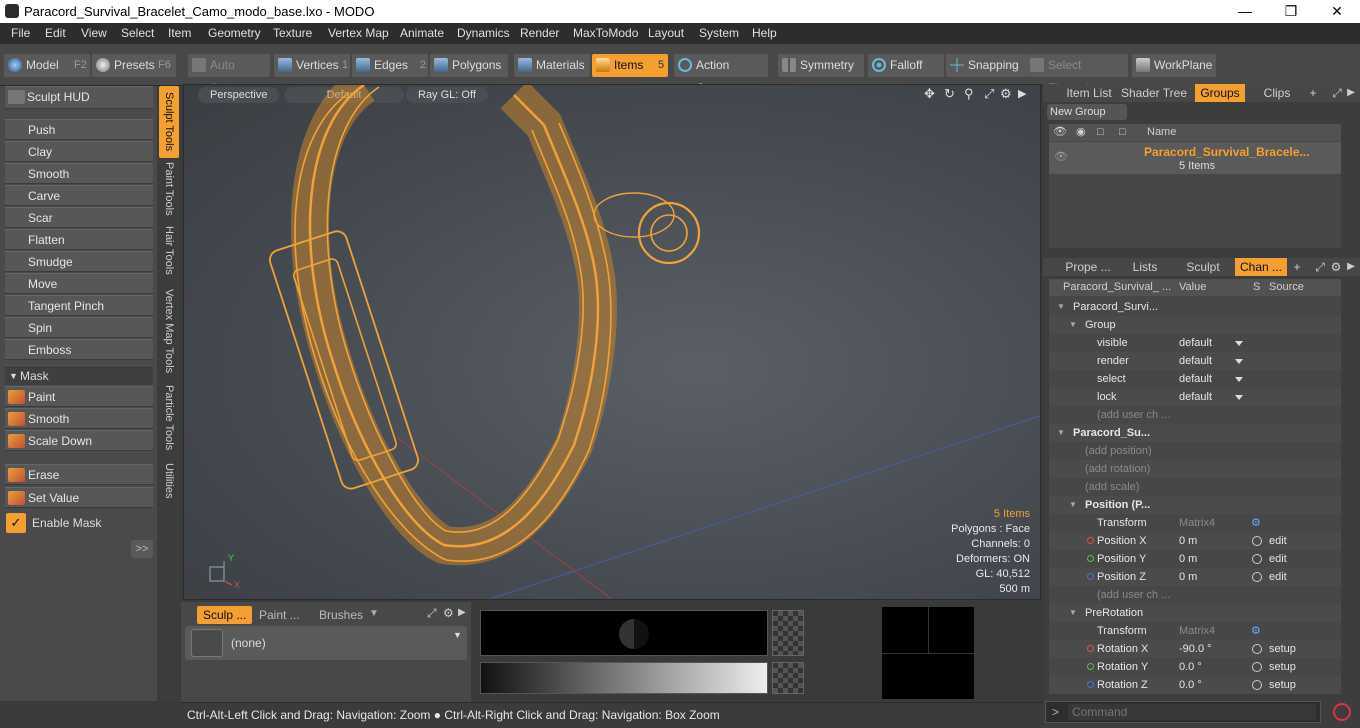 Image resolution: width=1360 pixels, height=728 pixels. What do you see at coordinates (1291, 11) in the screenshot?
I see `maximize-icon: ❐` at bounding box center [1291, 11].